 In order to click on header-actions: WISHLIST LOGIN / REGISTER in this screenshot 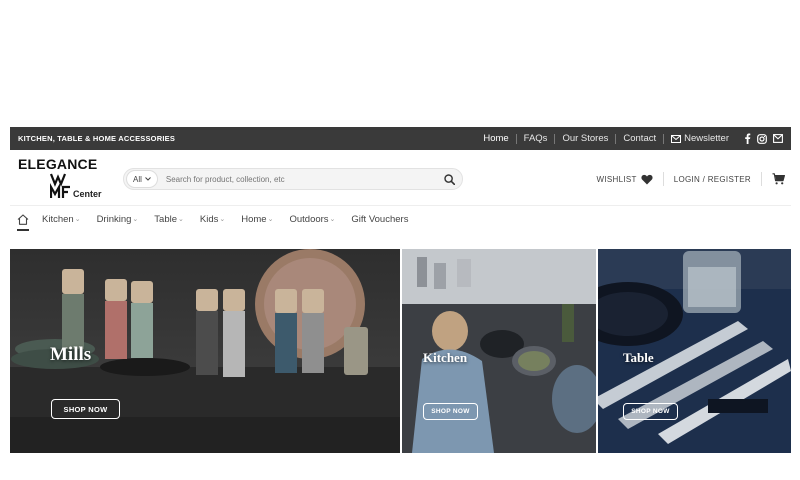, I will do `click(686, 179)`.